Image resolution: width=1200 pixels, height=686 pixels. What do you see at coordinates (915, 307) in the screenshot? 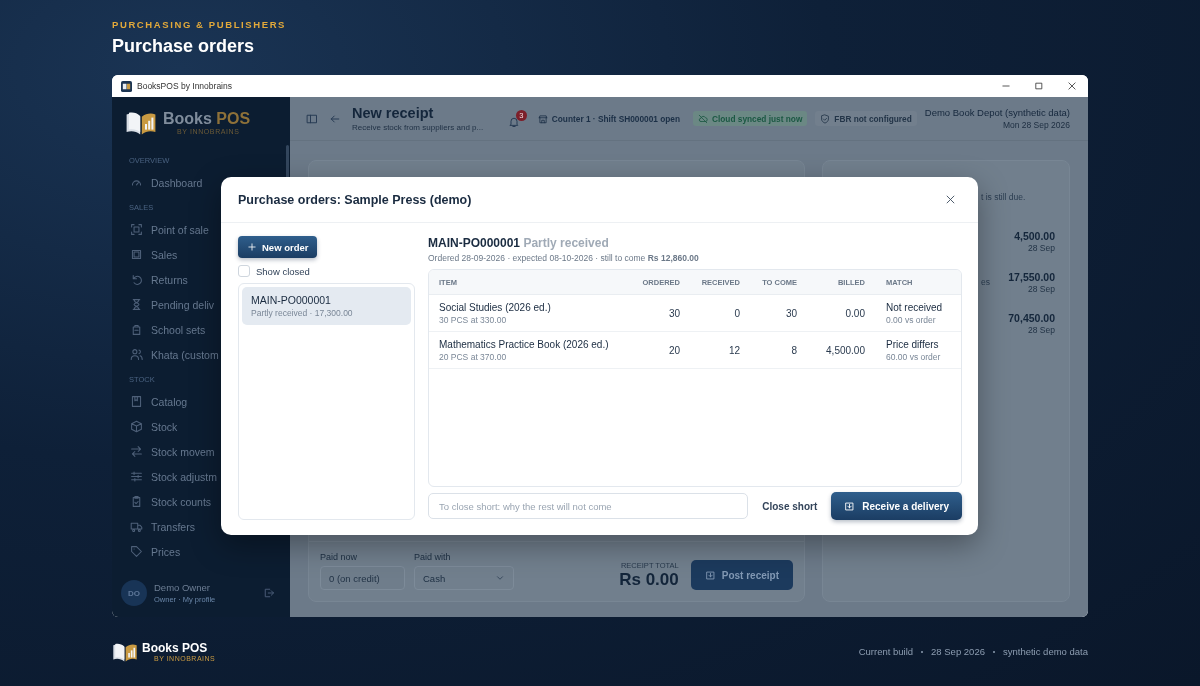
I see `match-status: Not received` at bounding box center [915, 307].